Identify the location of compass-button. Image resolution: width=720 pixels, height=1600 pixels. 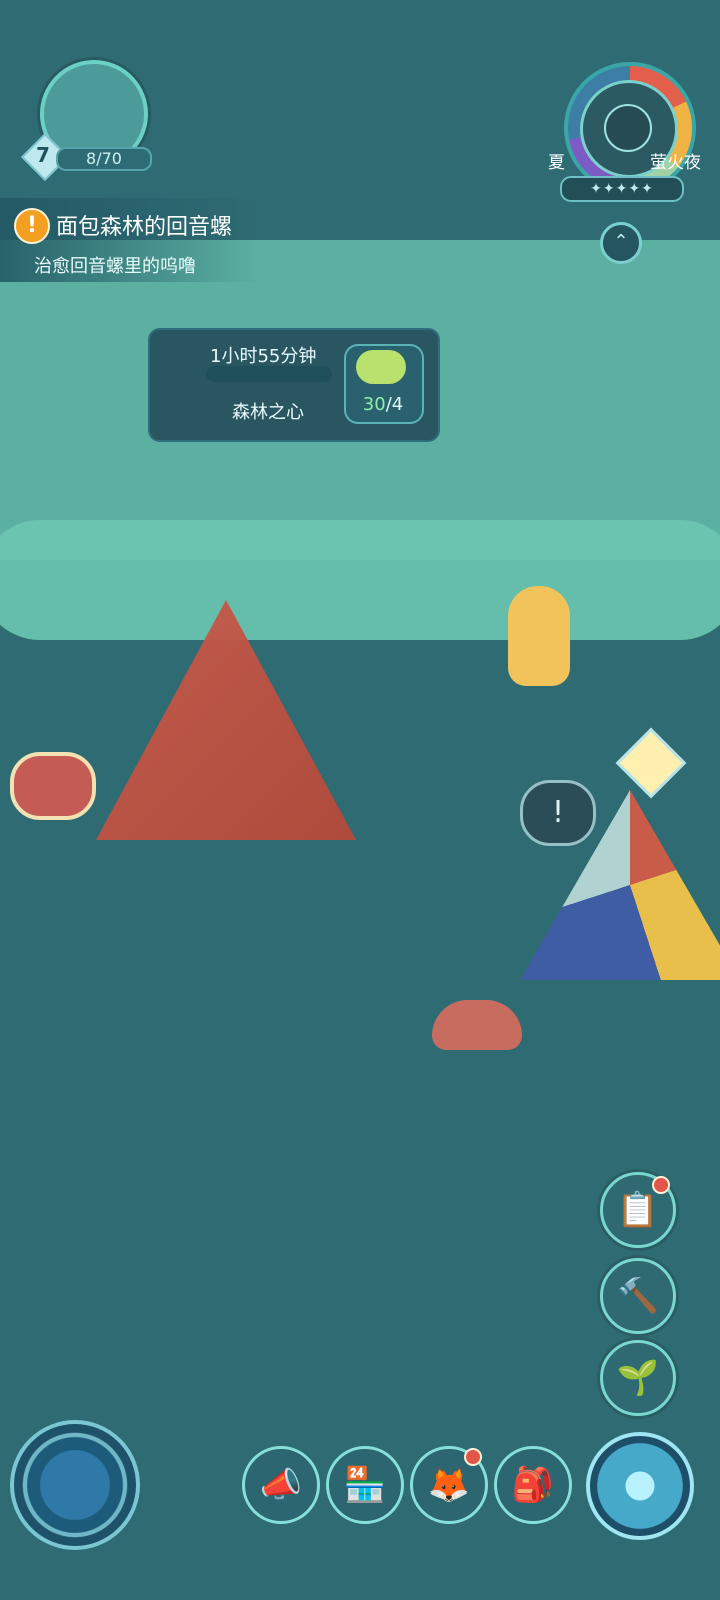
(75, 1485).